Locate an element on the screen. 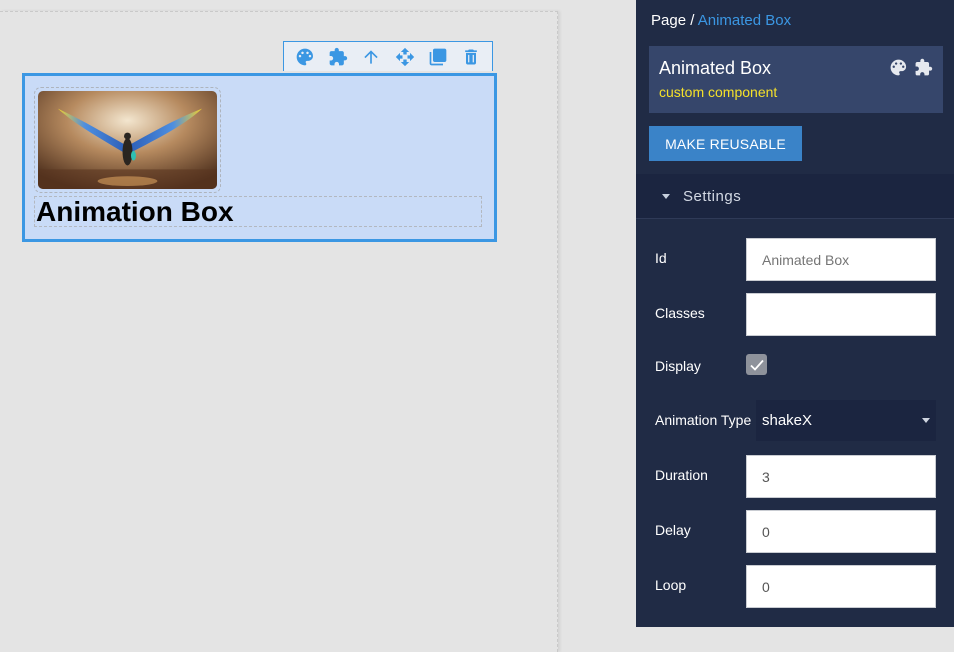 The width and height of the screenshot is (954, 652). breadcrumb-root: Page is located at coordinates (668, 20).